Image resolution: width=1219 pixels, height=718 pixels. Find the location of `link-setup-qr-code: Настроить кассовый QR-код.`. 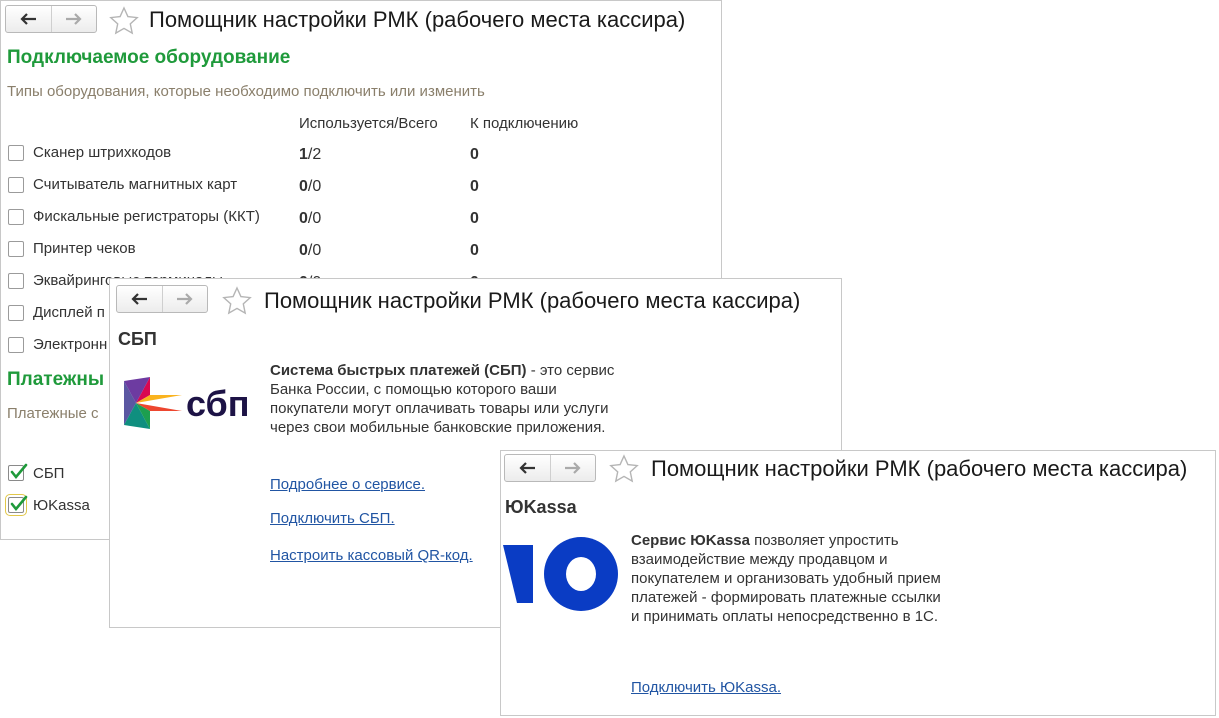

link-setup-qr-code: Настроить кассовый QR-код. is located at coordinates (371, 555).